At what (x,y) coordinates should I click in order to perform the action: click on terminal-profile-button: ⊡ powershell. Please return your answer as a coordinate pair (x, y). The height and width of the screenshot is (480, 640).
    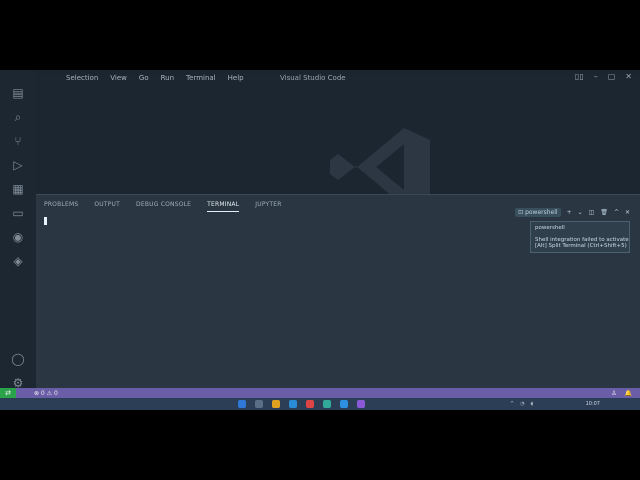
    Looking at the image, I should click on (538, 212).